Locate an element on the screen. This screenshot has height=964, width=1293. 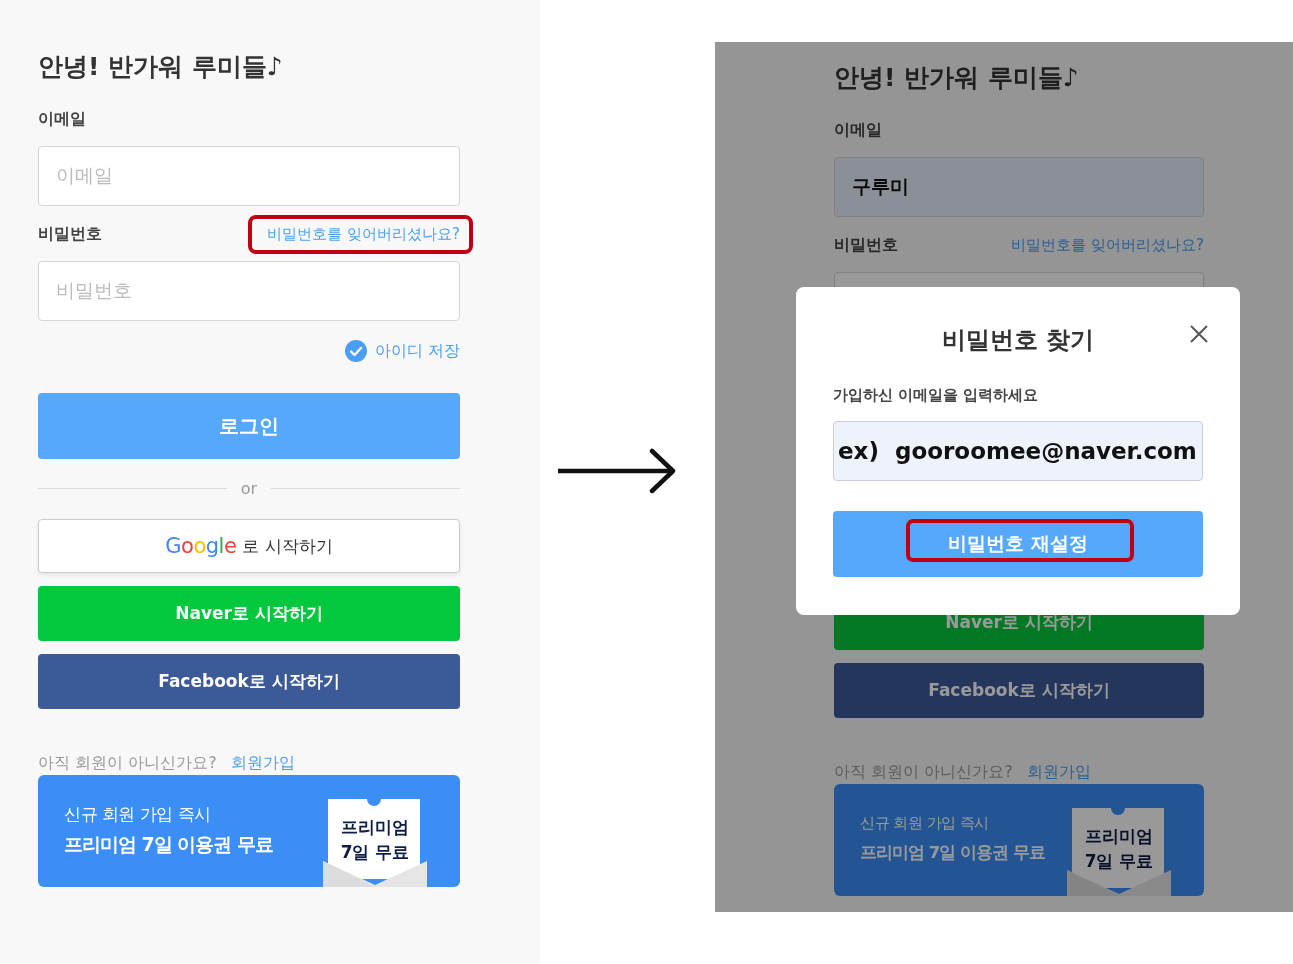
naver-login-button: Naver로 시작하기 is located at coordinates (249, 613).